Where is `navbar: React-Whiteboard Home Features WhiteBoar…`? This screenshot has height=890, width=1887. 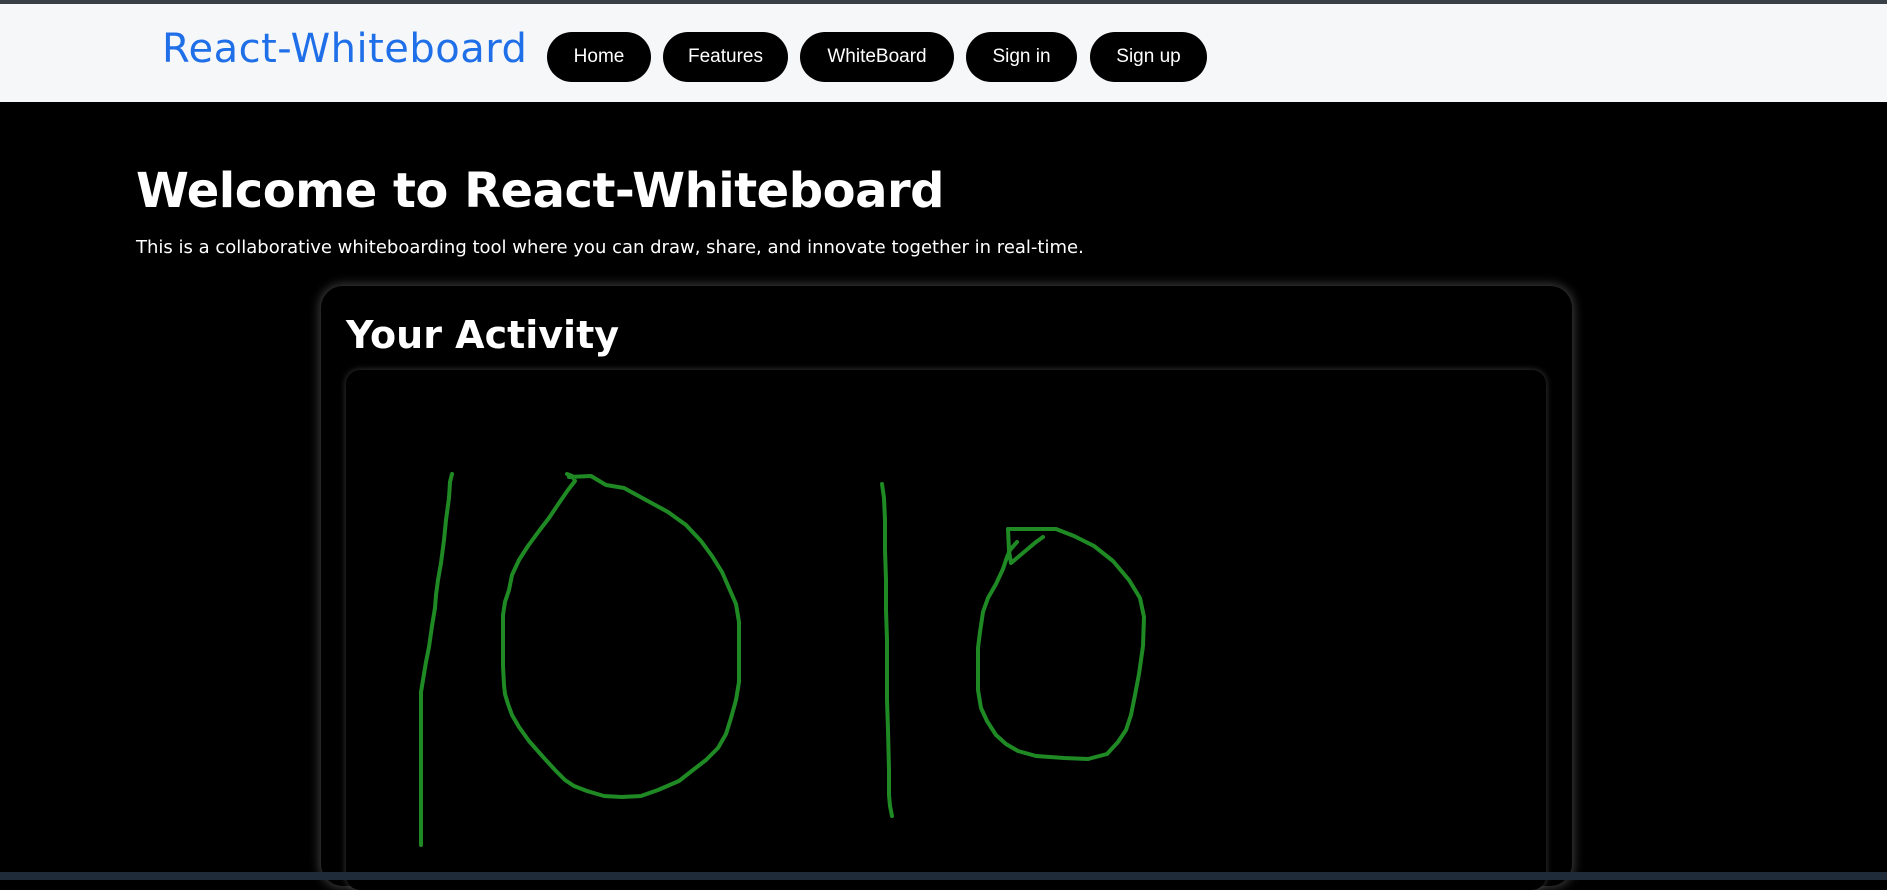
navbar: React-Whiteboard Home Features WhiteBoar… is located at coordinates (943, 53).